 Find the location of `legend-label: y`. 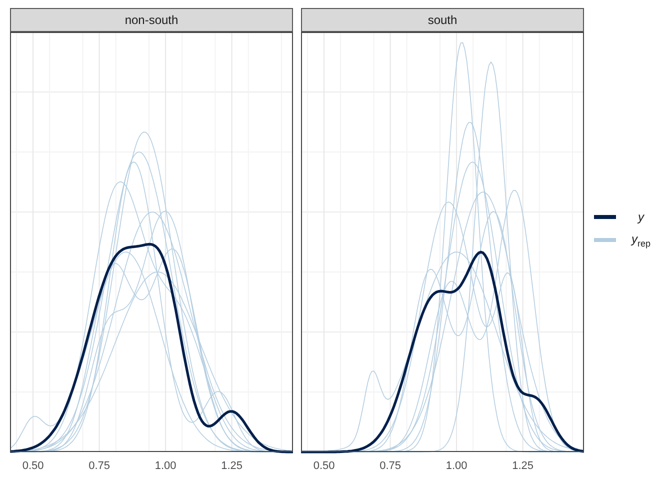

legend-label: y is located at coordinates (641, 217).